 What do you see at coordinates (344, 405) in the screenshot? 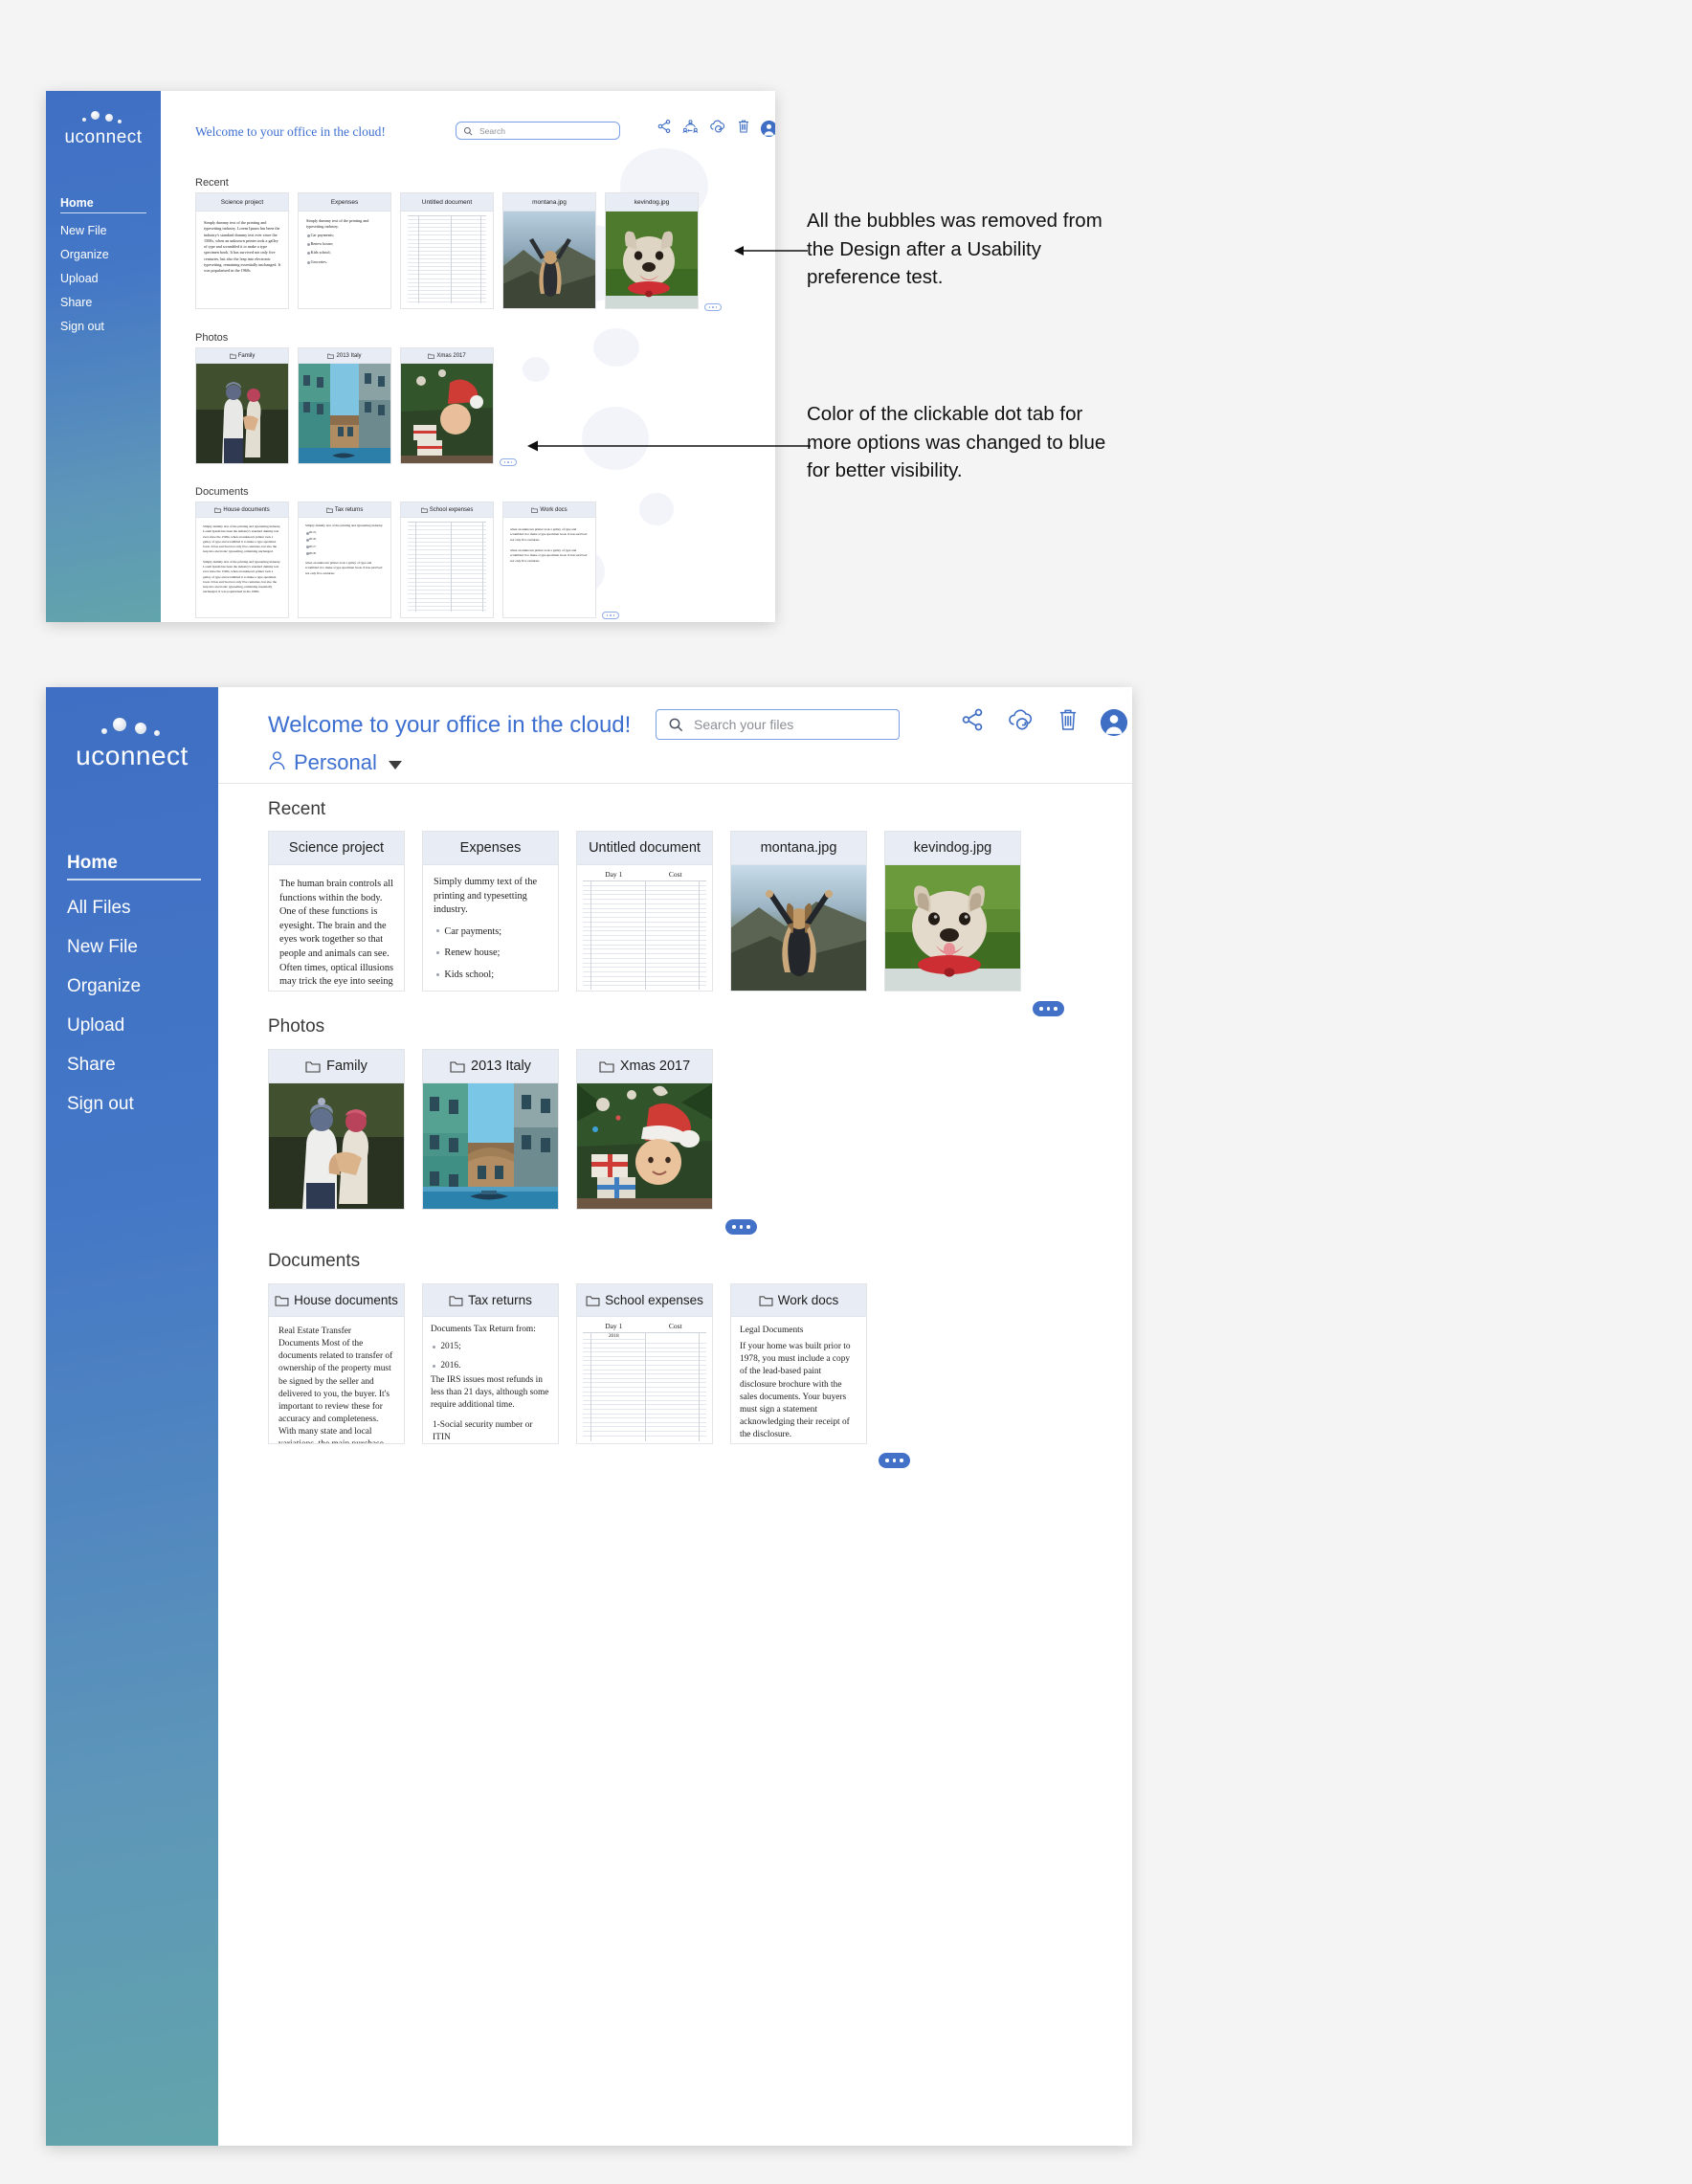
I see `folder-card-2013-italy-before: 2013 Italy` at bounding box center [344, 405].